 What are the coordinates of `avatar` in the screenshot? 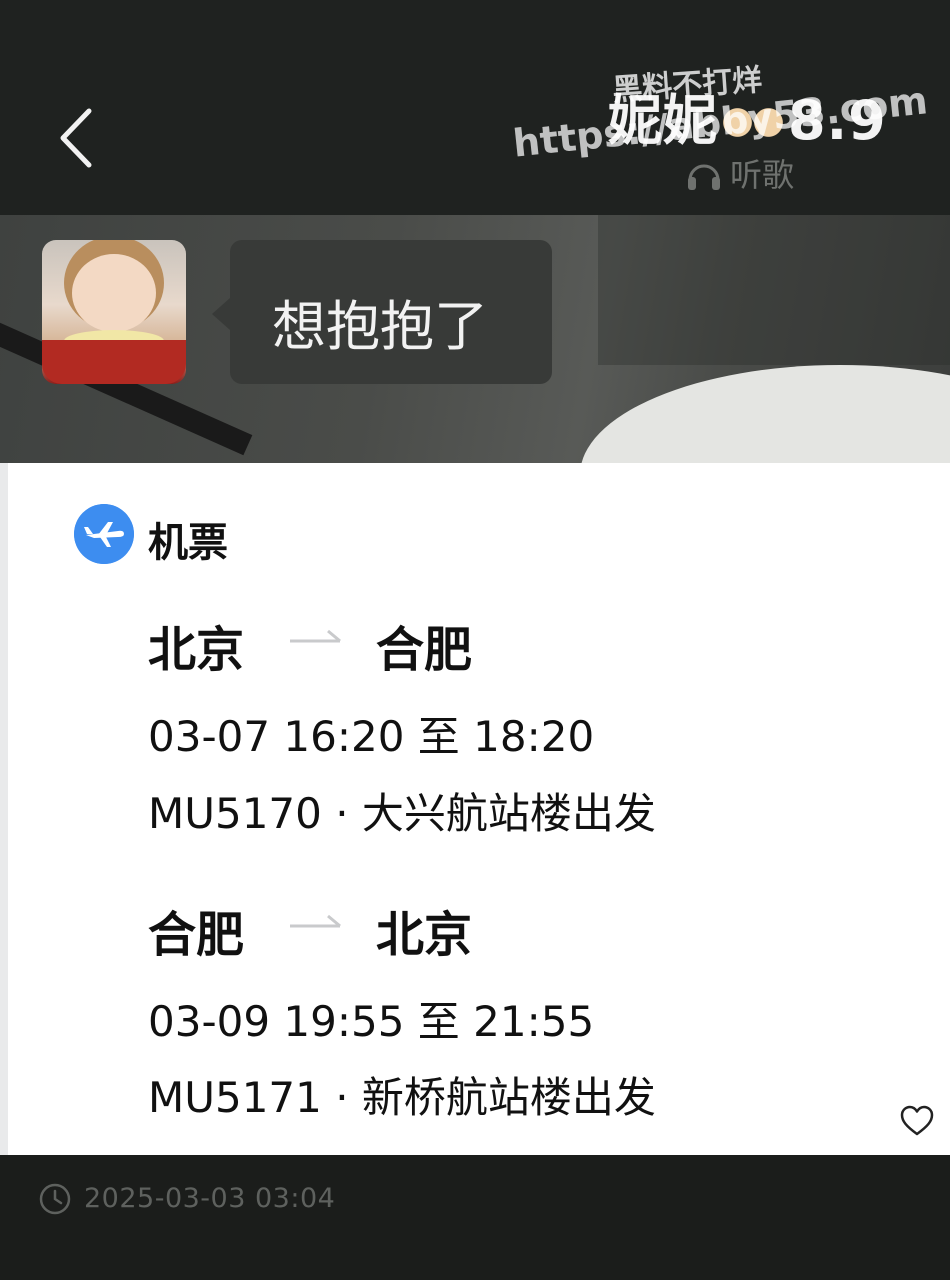 It's located at (114, 312).